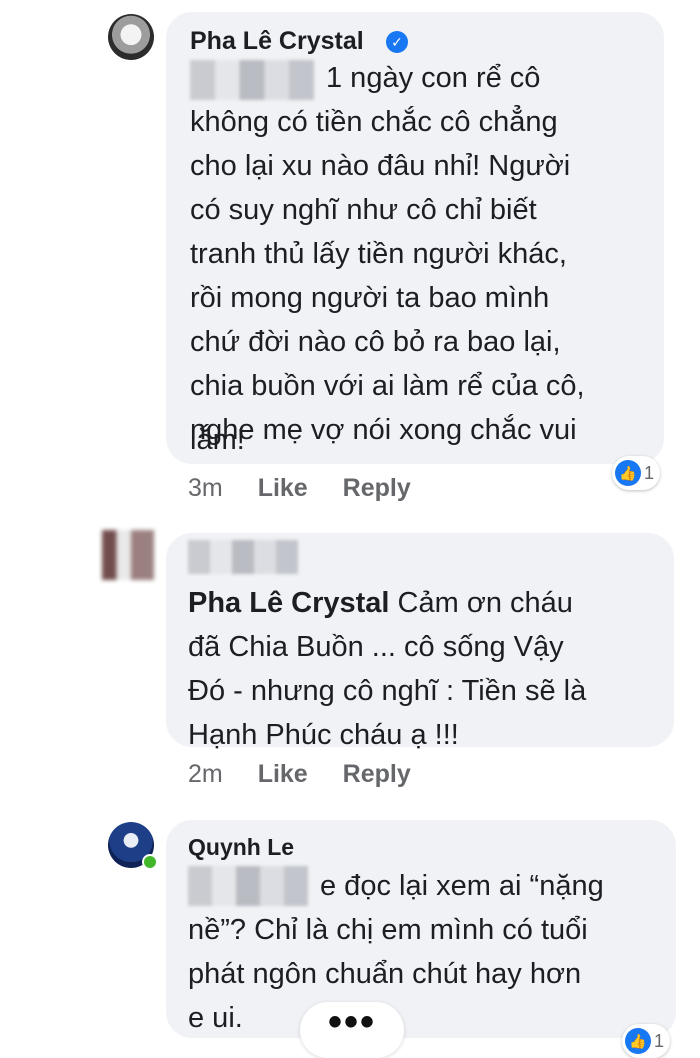  What do you see at coordinates (217, 440) in the screenshot?
I see `comment-text-line: lắm!` at bounding box center [217, 440].